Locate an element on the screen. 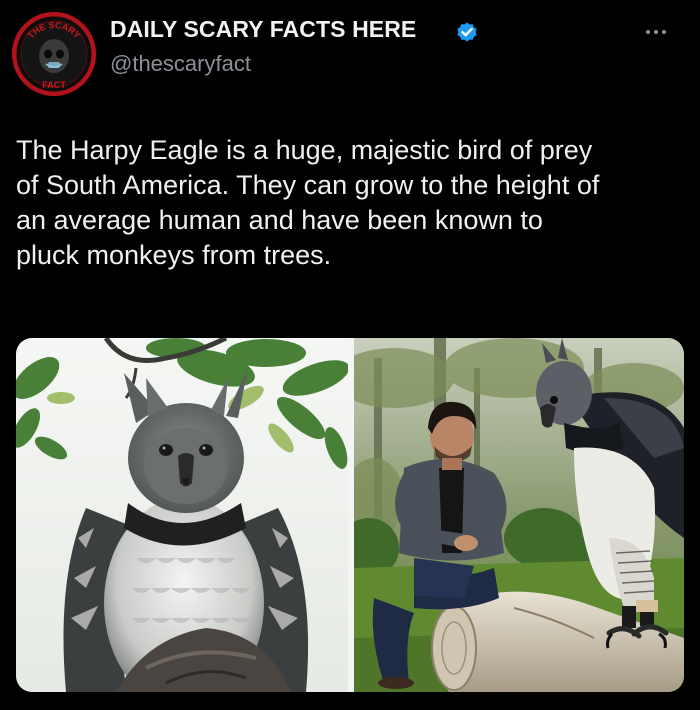 The height and width of the screenshot is (710, 700). avatar-image: THE SCARY FACT is located at coordinates (54, 54).